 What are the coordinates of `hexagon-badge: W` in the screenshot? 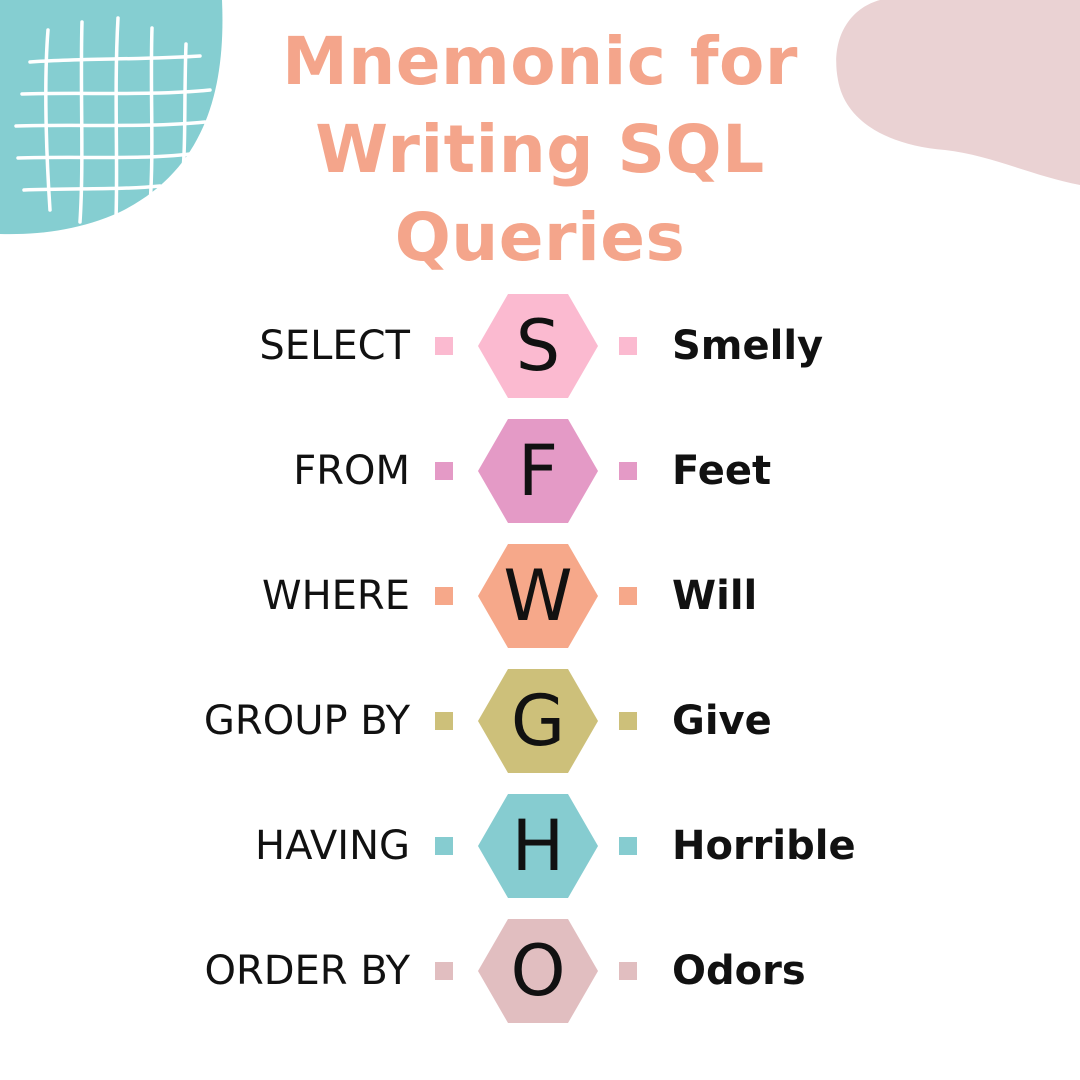 It's located at (538, 596).